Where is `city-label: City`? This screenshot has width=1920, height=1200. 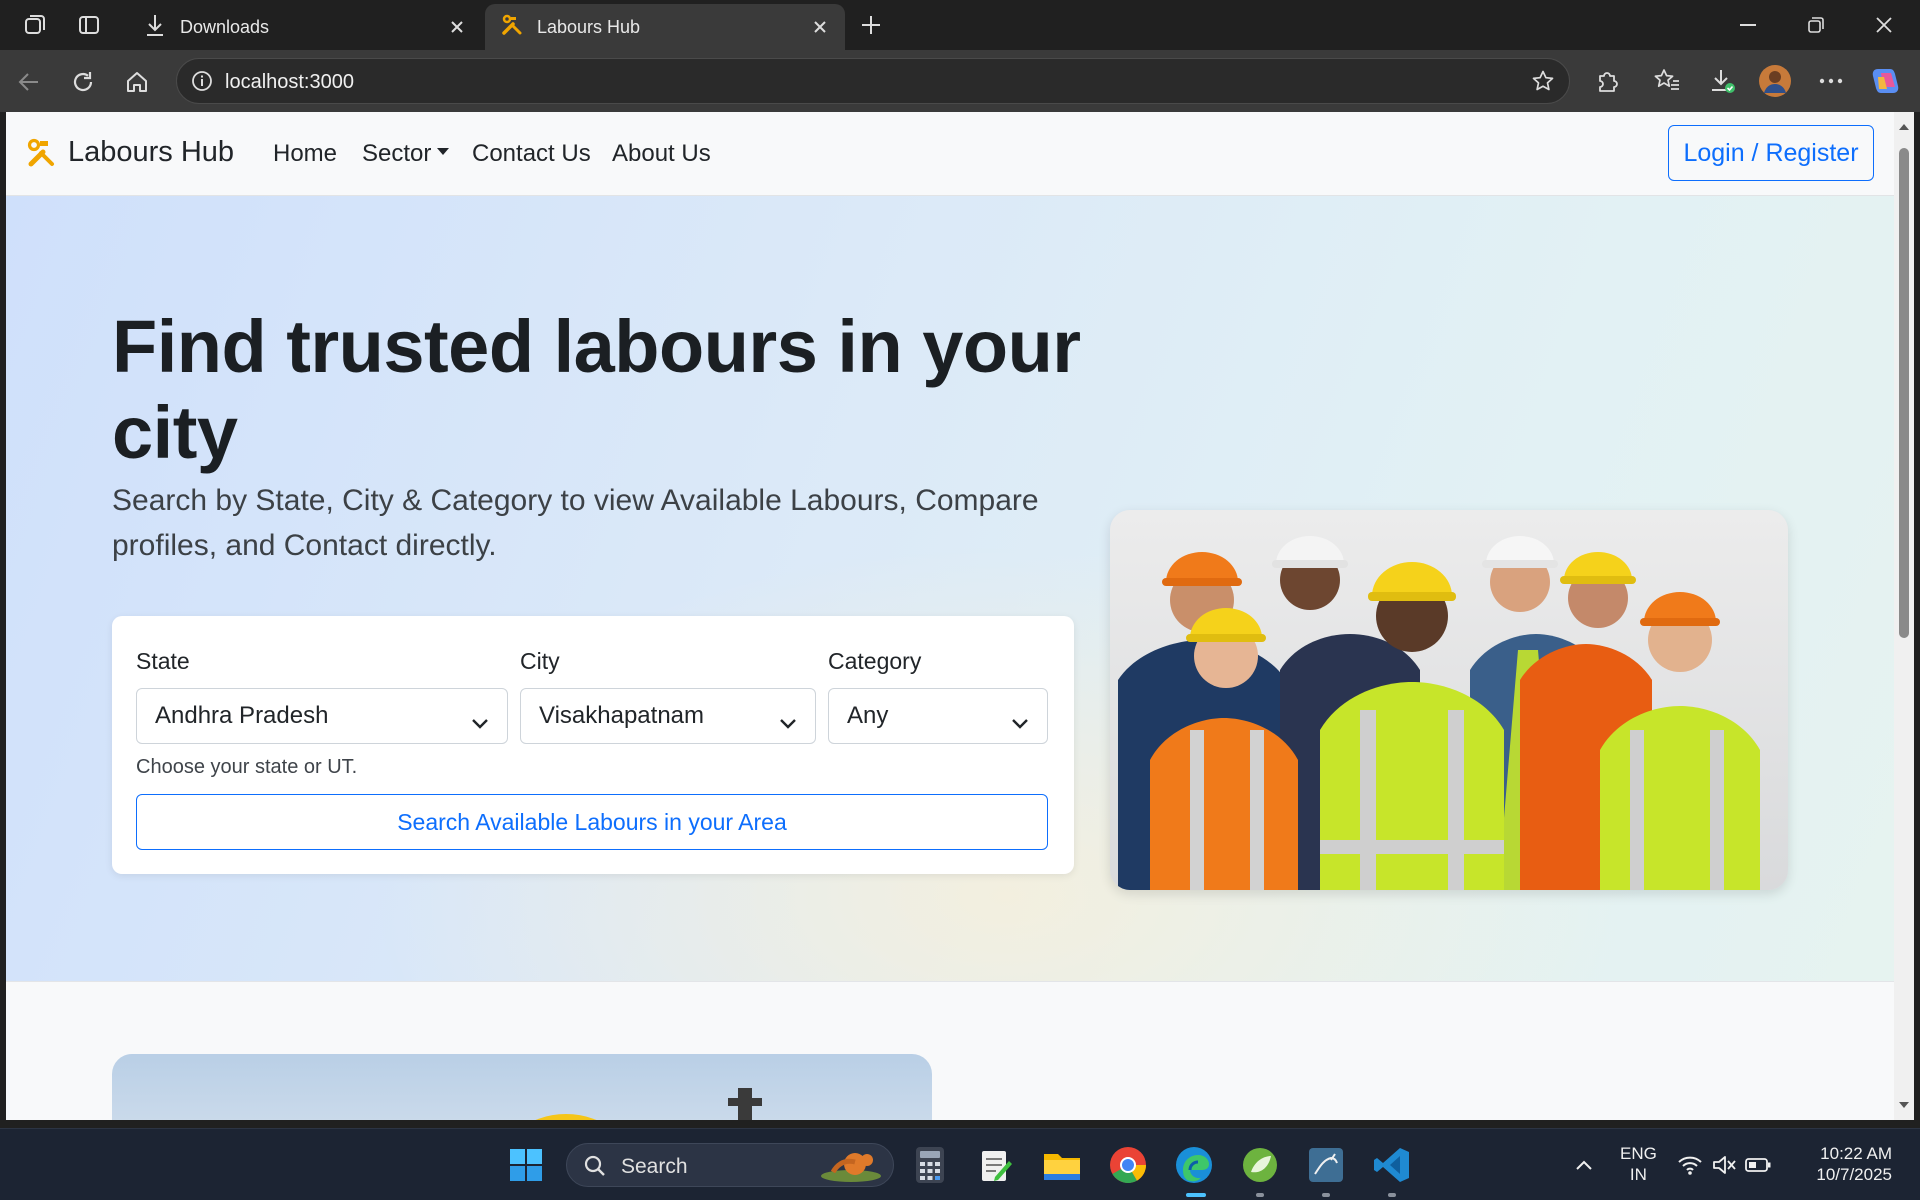
city-label: City is located at coordinates (540, 661).